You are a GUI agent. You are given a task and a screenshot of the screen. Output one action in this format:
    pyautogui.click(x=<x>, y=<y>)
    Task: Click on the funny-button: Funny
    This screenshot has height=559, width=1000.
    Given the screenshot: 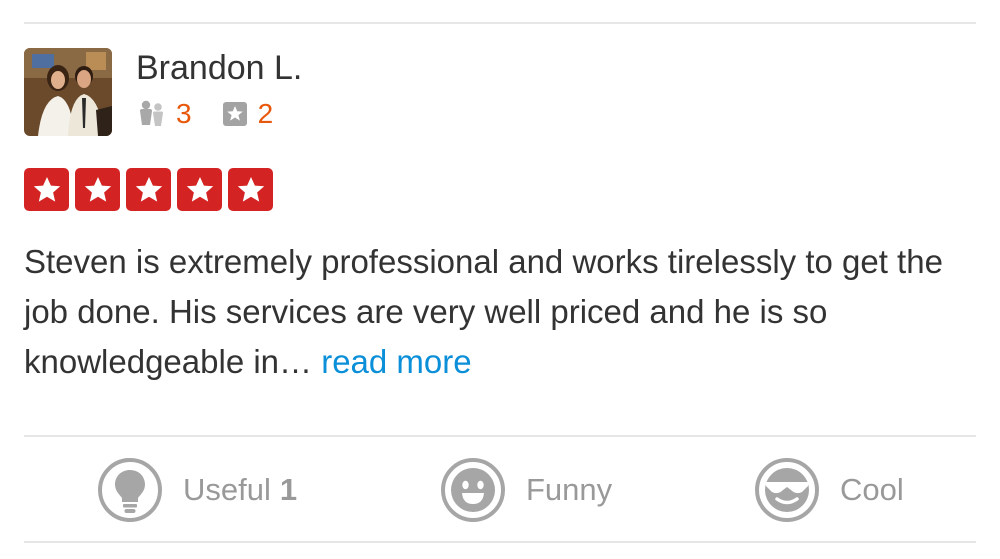 What is the action you would take?
    pyautogui.click(x=526, y=490)
    